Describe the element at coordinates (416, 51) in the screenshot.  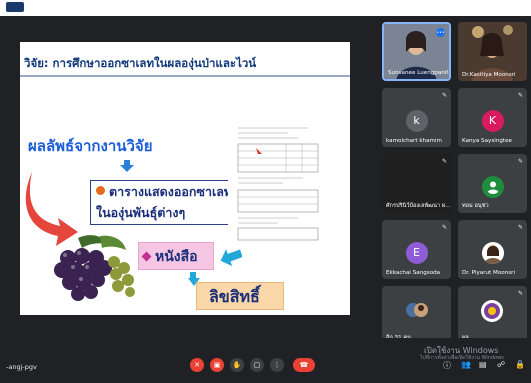
I see `participant-tile: Sunsanee Luengpanit •••` at that location.